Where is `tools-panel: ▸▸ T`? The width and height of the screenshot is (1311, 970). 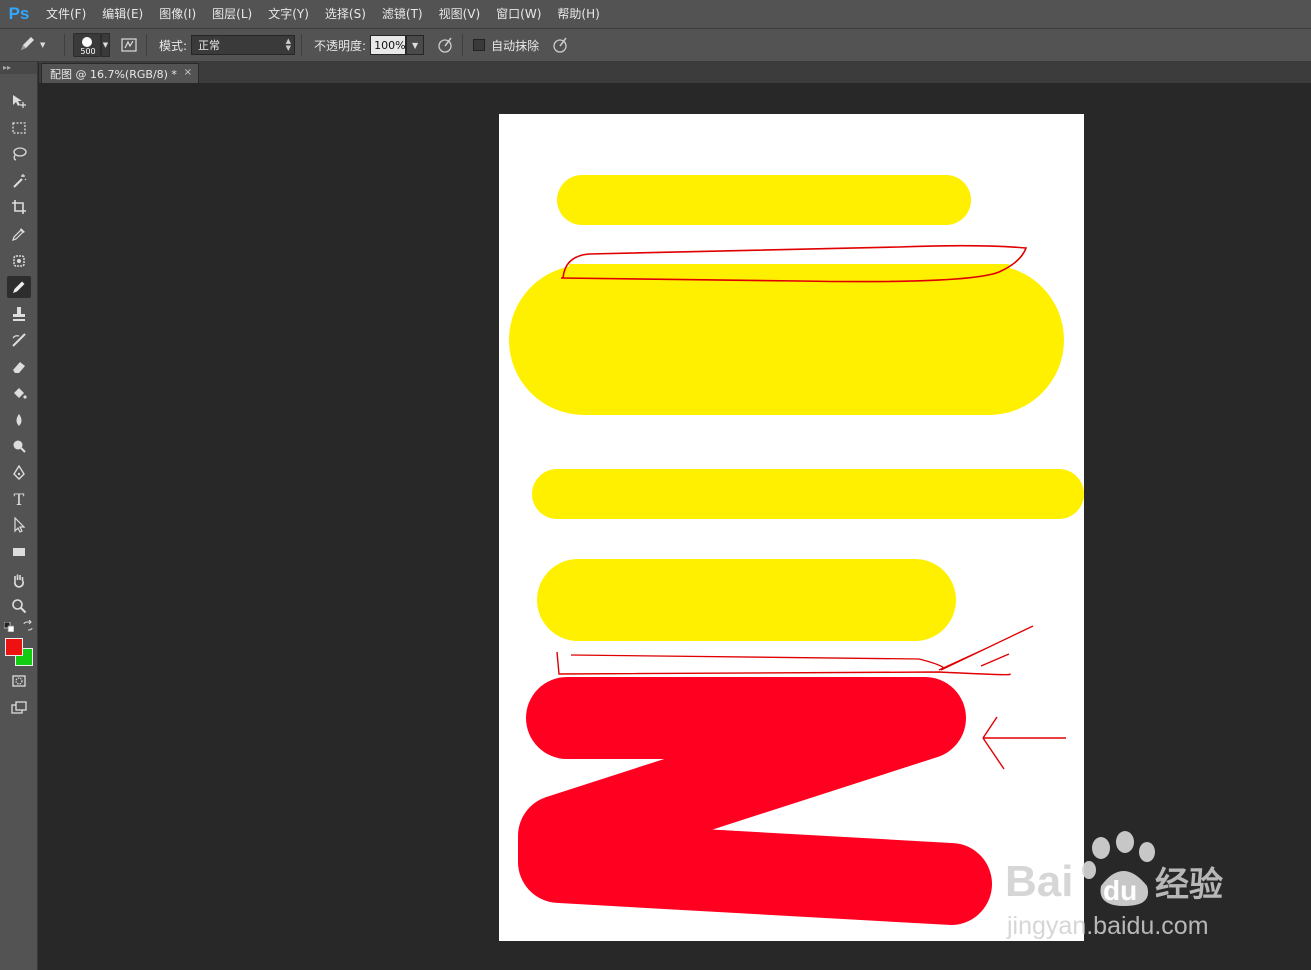
tools-panel: ▸▸ T is located at coordinates (19, 516).